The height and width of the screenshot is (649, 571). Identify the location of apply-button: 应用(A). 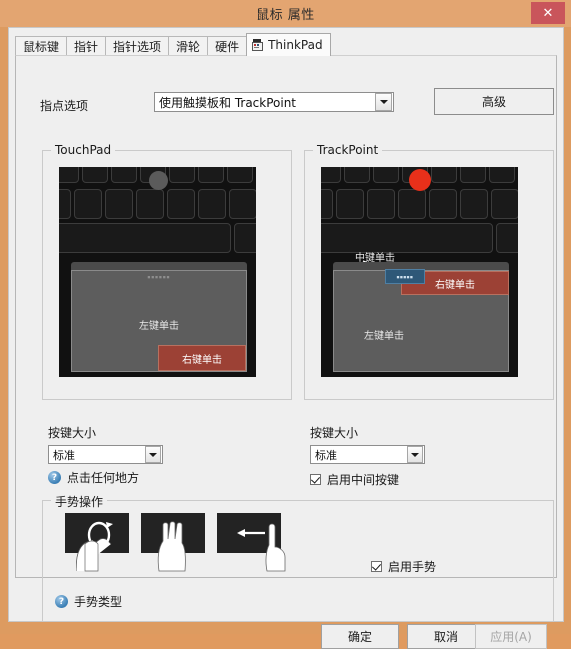
(511, 636).